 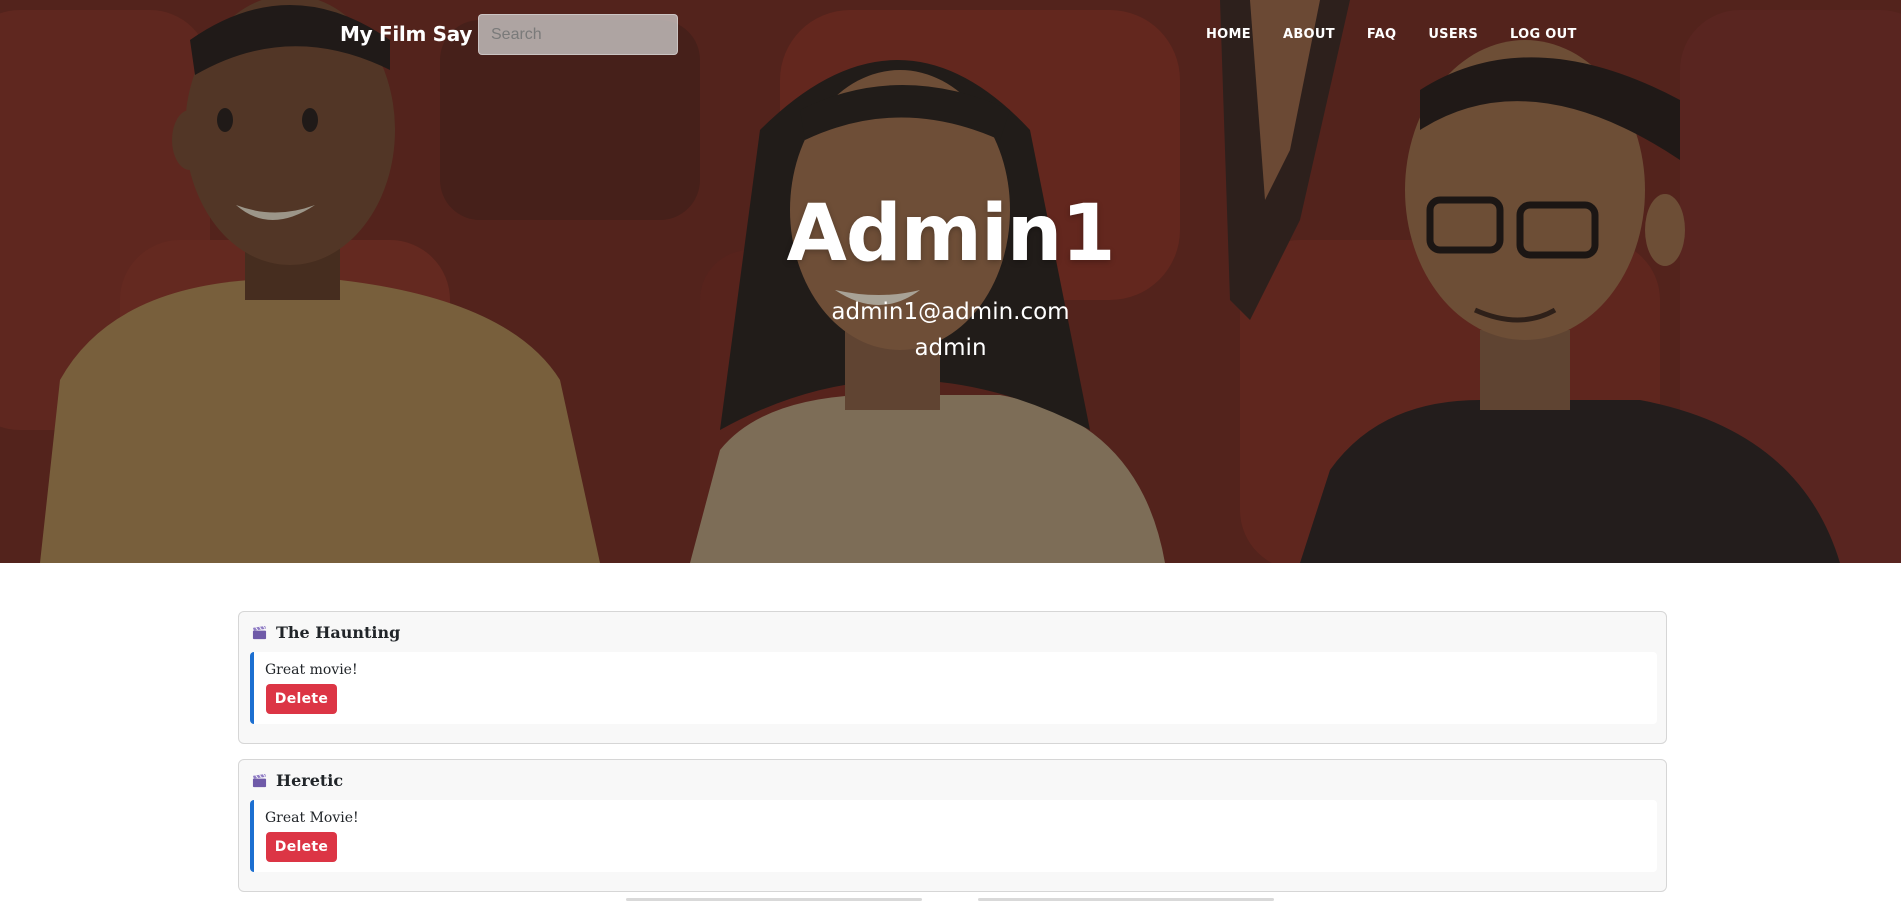 I want to click on review-card: Heretic Great Movie! Delete, so click(x=952, y=825).